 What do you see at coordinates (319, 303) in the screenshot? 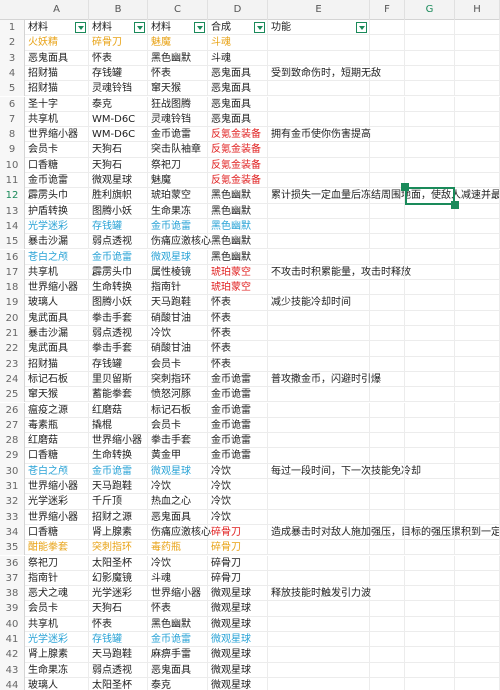
I see `cell-e: 减少技能冷却时间` at bounding box center [319, 303].